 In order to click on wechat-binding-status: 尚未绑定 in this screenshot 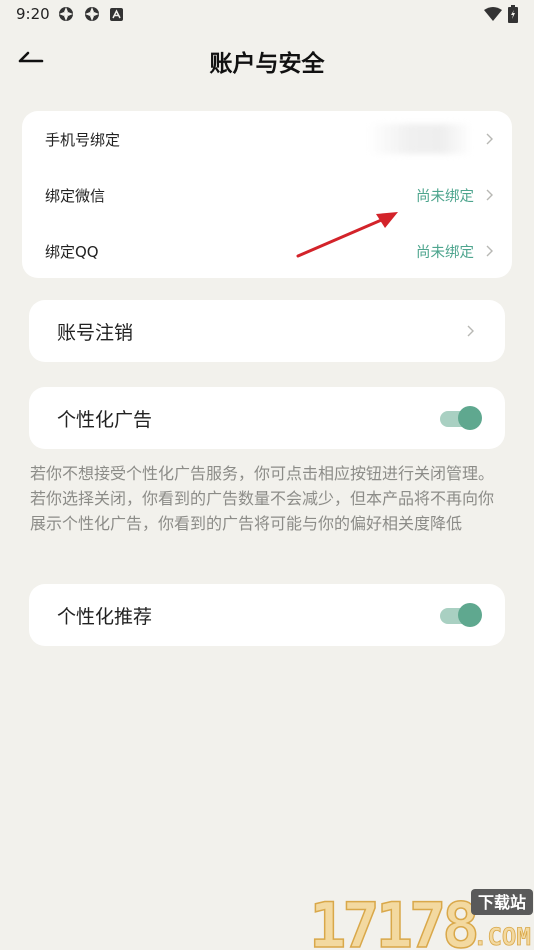, I will do `click(445, 196)`.